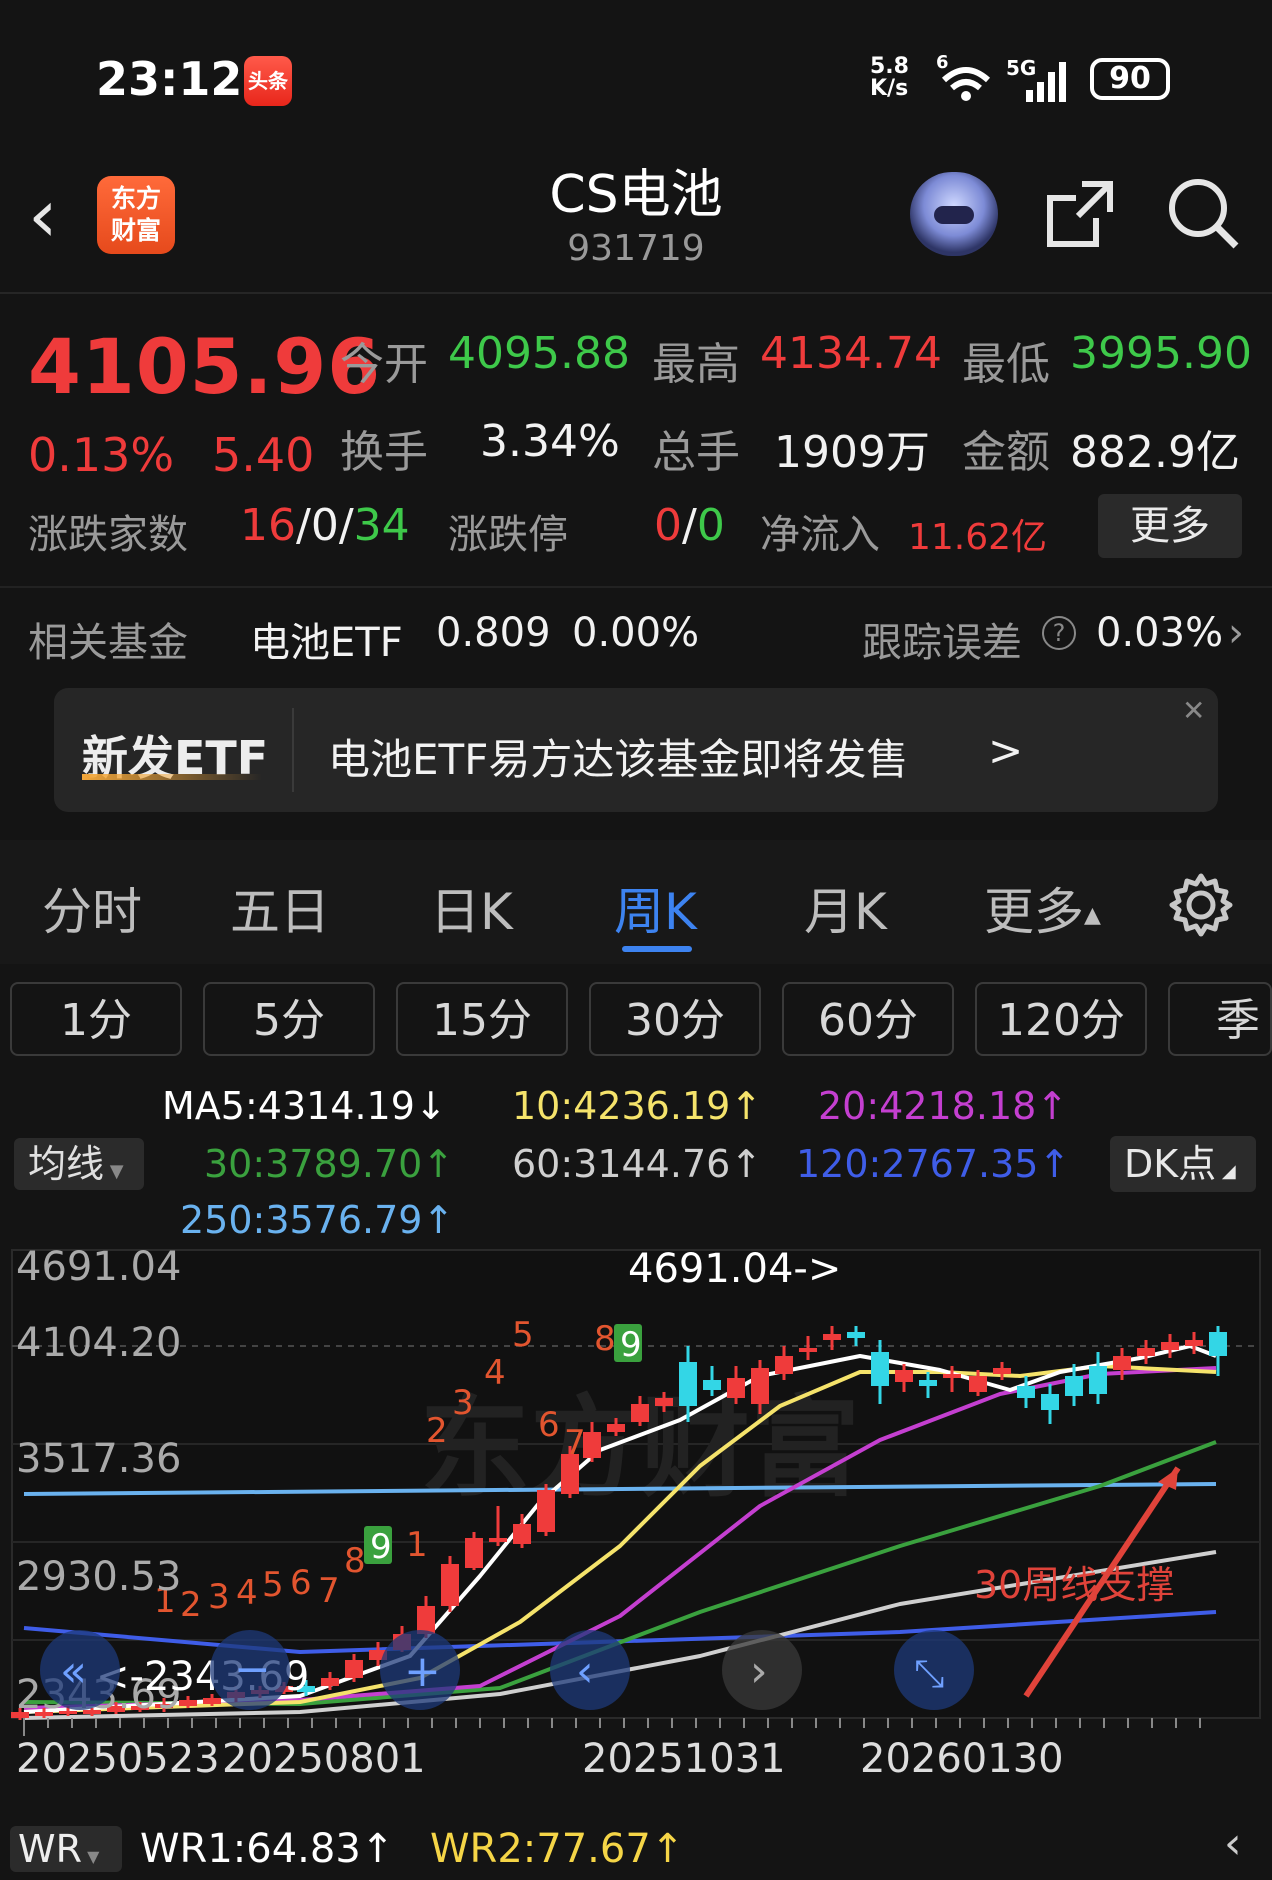 This screenshot has height=1880, width=1272. Describe the element at coordinates (852, 452) in the screenshot. I see `volume-value: 1909万` at that location.